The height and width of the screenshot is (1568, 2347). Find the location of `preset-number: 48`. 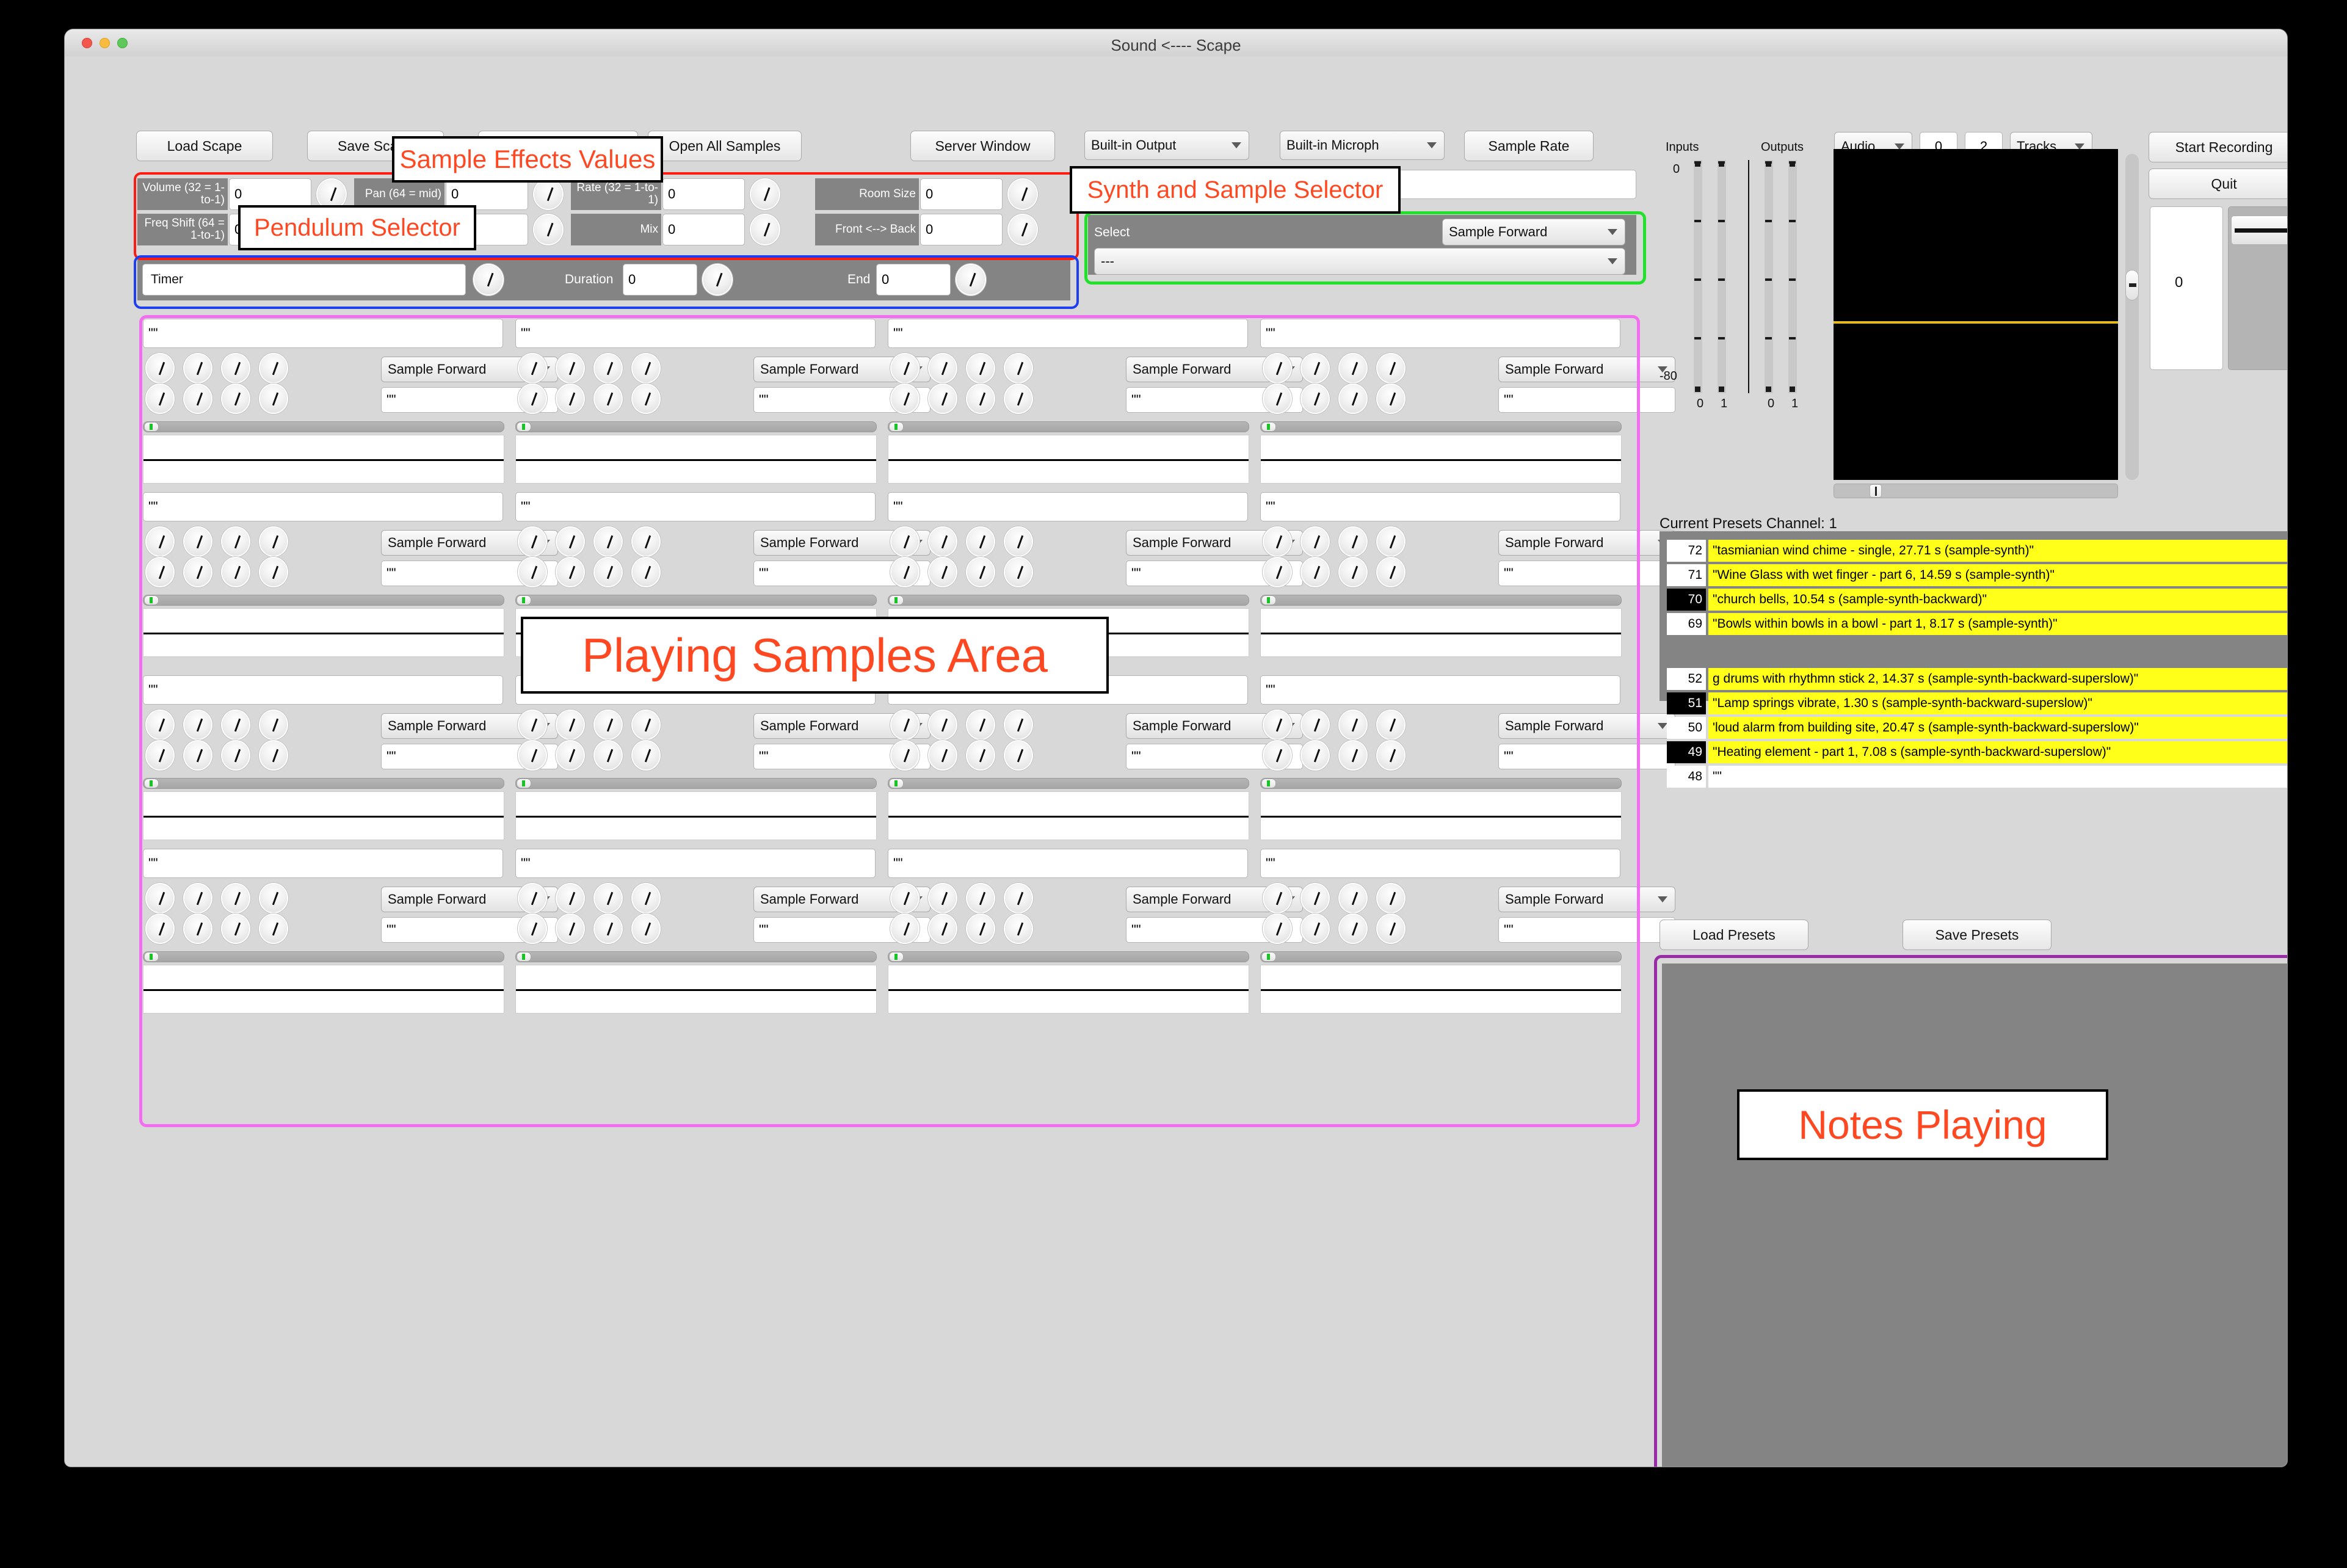

preset-number: 48 is located at coordinates (1686, 777).